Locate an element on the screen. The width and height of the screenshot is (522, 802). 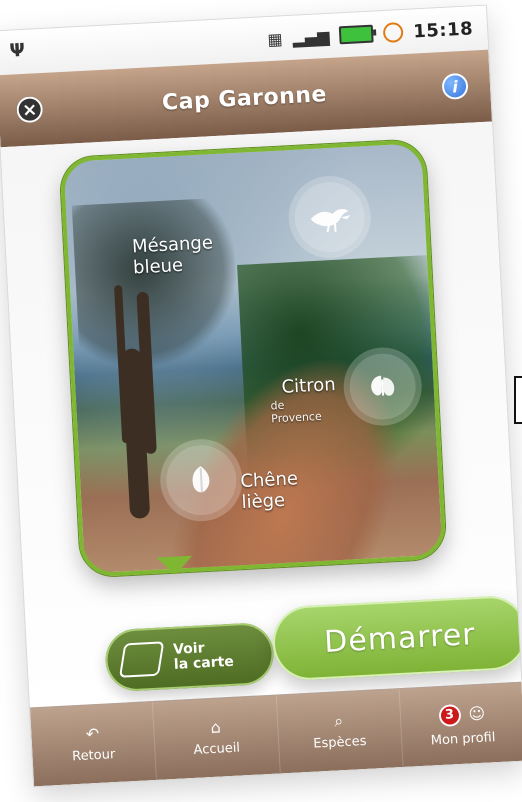
battery-icon is located at coordinates (356, 34).